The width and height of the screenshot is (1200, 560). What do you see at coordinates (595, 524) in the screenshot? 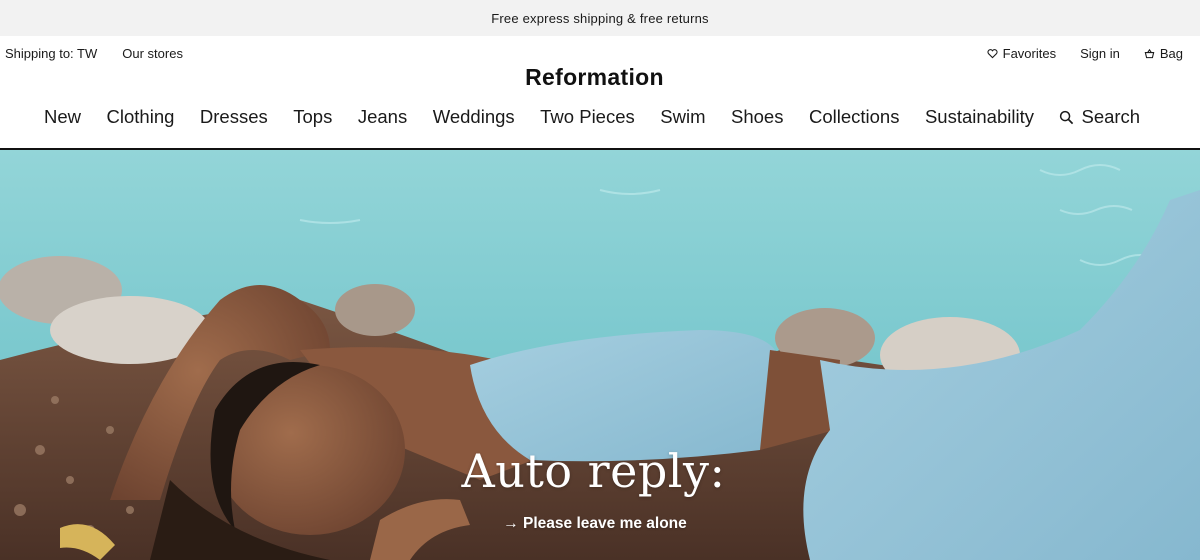
I see `hero-cta-link: → Please leave me alone` at bounding box center [595, 524].